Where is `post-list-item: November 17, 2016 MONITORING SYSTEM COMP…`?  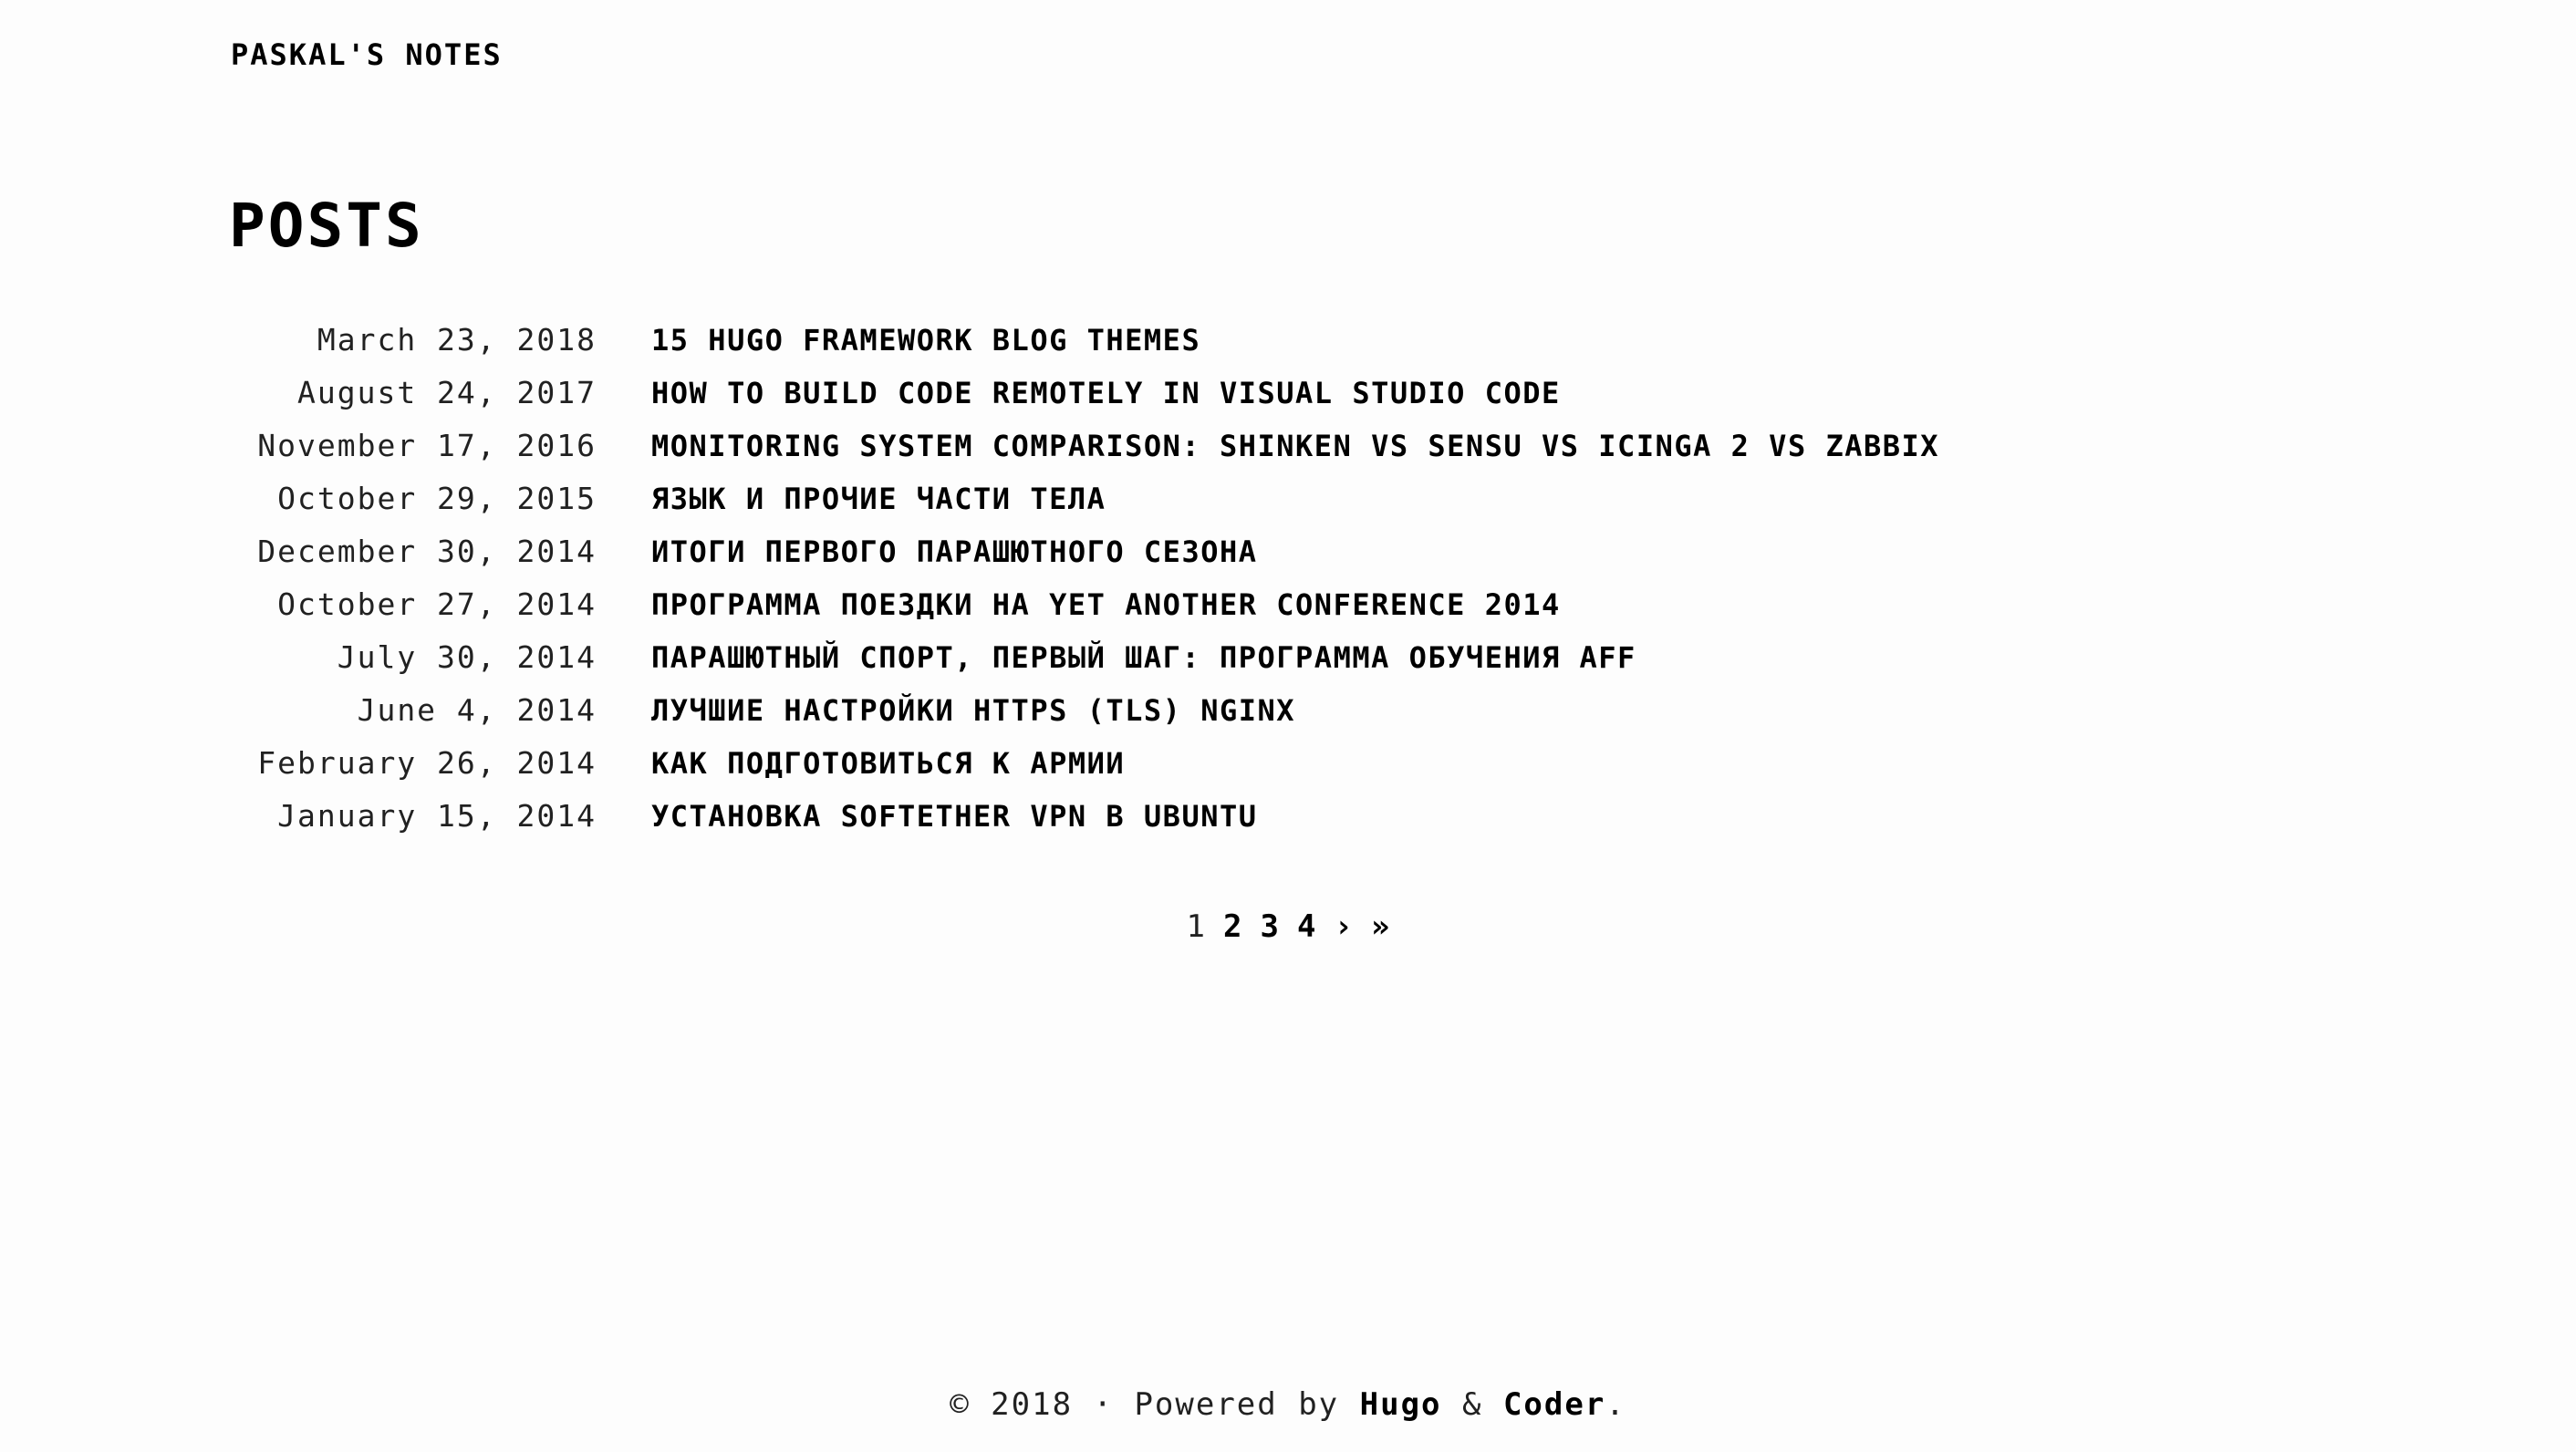
post-list-item: November 17, 2016 MONITORING SYSTEM COMP… is located at coordinates (970, 446).